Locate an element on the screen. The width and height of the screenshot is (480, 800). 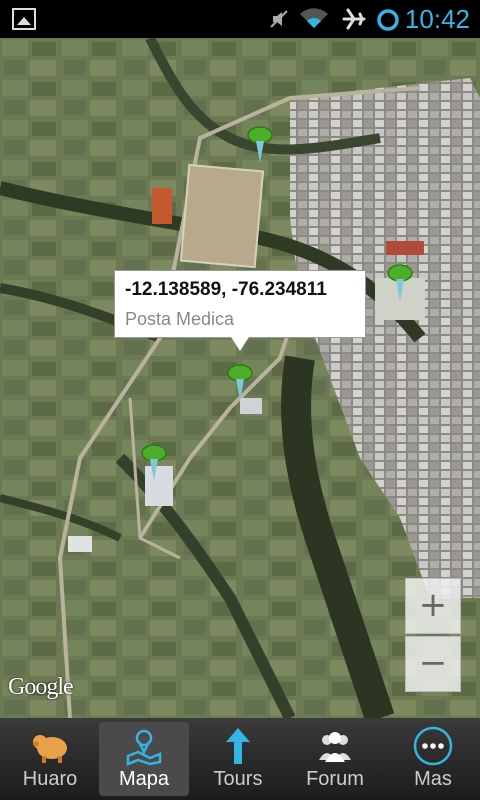
mute-icon is located at coordinates (279, 19).